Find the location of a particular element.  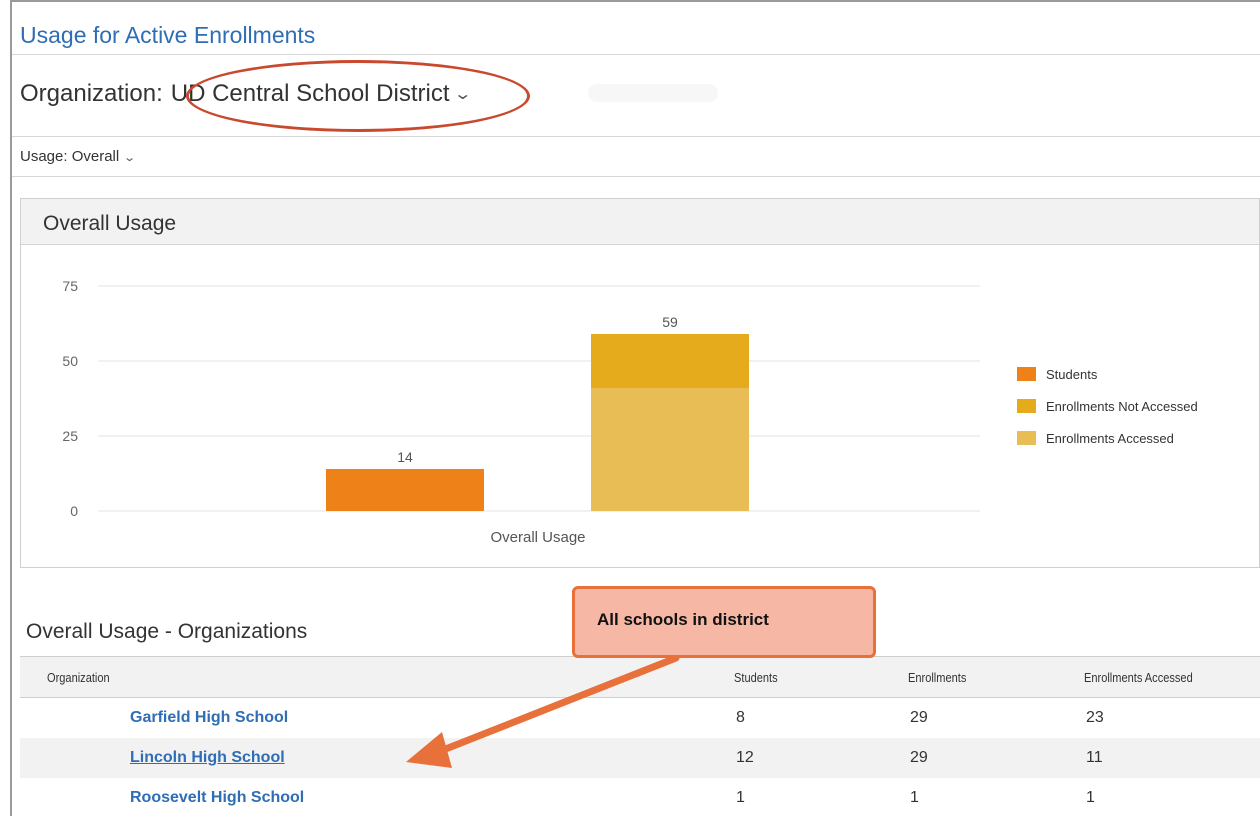

annotation-arrow is located at coordinates (543, 711).